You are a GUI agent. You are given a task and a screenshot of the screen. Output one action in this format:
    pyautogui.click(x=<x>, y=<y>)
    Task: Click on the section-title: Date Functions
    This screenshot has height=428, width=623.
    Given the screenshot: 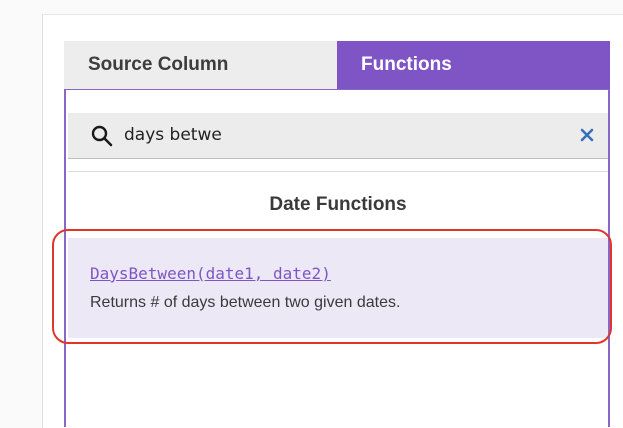 What is the action you would take?
    pyautogui.click(x=338, y=204)
    